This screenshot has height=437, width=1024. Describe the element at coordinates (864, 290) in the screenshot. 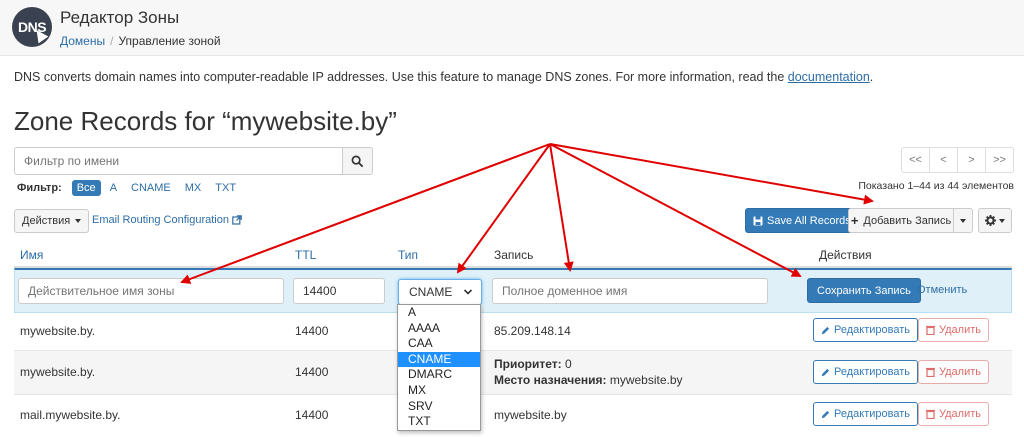

I see `save-record-button: Сохранить Запись` at that location.